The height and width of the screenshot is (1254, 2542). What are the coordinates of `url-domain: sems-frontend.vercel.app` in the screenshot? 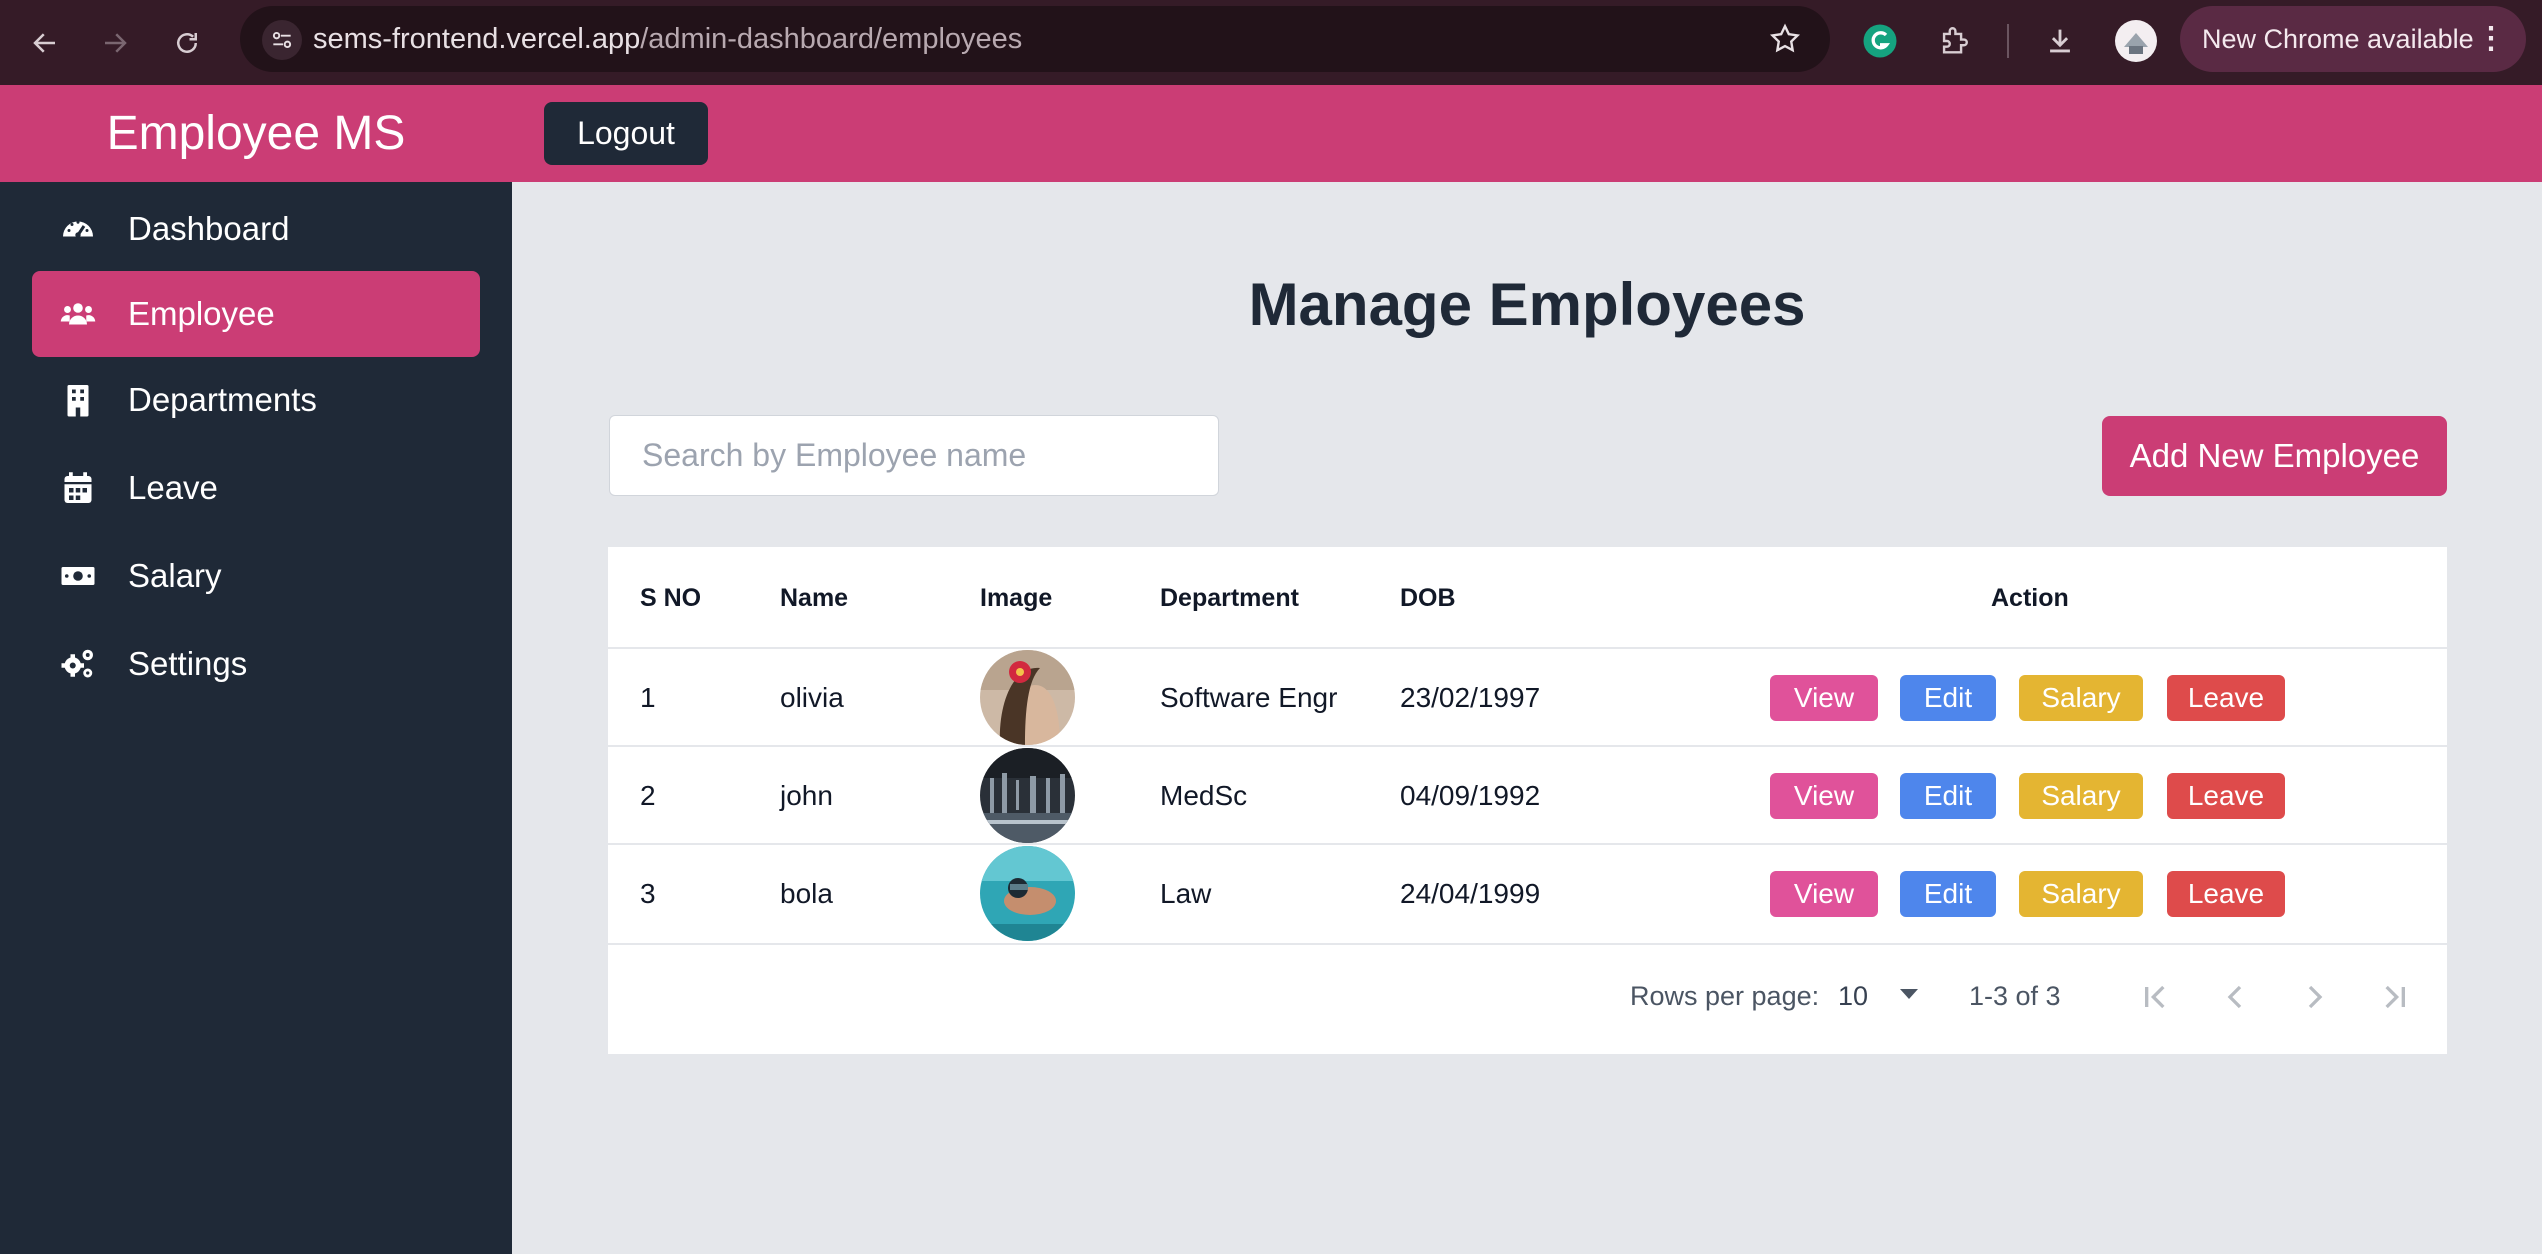 It's located at (477, 39).